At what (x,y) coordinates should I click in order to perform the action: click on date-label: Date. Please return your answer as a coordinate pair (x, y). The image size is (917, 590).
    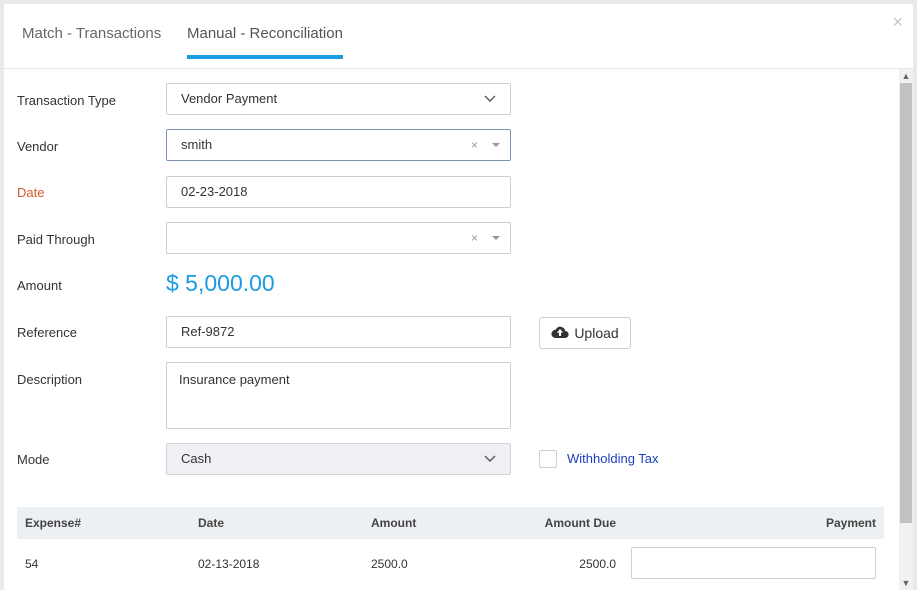
    Looking at the image, I should click on (31, 192).